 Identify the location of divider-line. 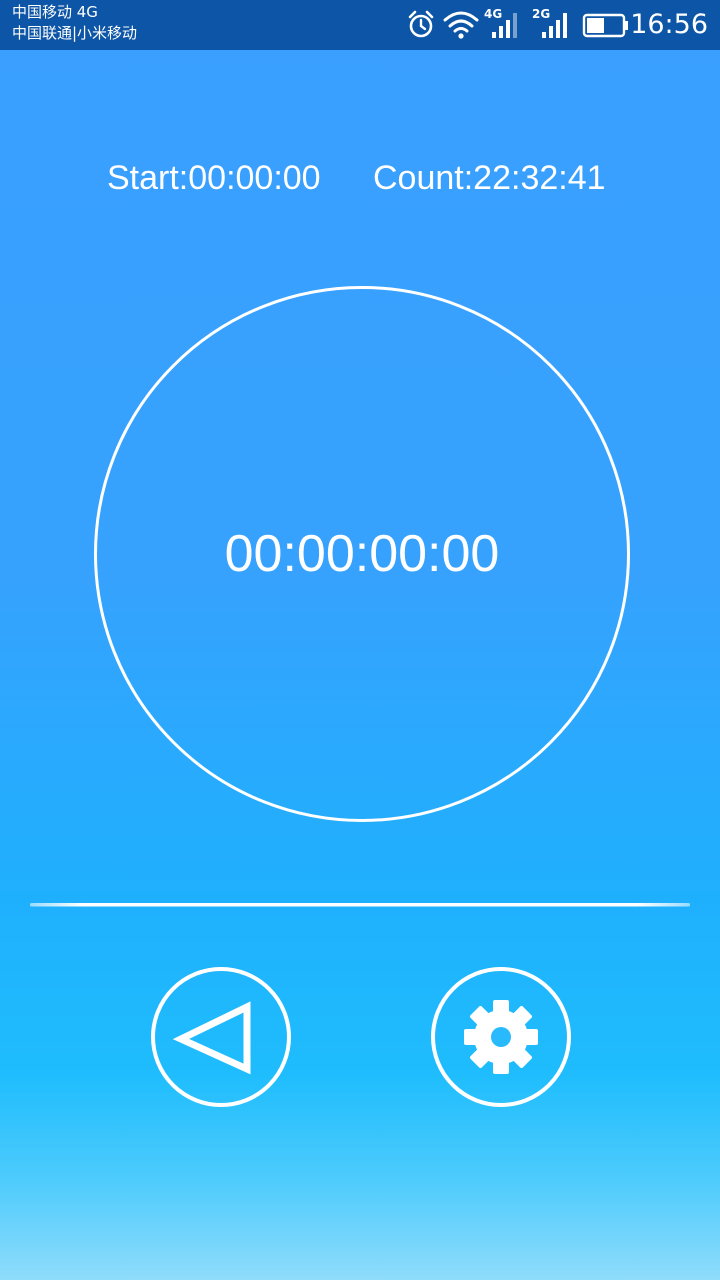
(360, 905).